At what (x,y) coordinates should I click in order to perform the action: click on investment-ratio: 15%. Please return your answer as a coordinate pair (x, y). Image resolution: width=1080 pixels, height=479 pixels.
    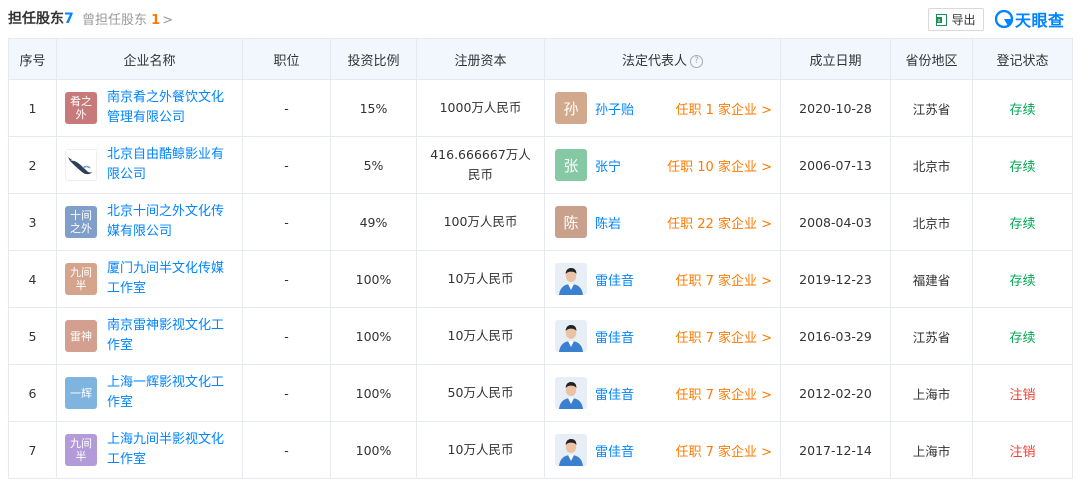
    Looking at the image, I should click on (373, 108).